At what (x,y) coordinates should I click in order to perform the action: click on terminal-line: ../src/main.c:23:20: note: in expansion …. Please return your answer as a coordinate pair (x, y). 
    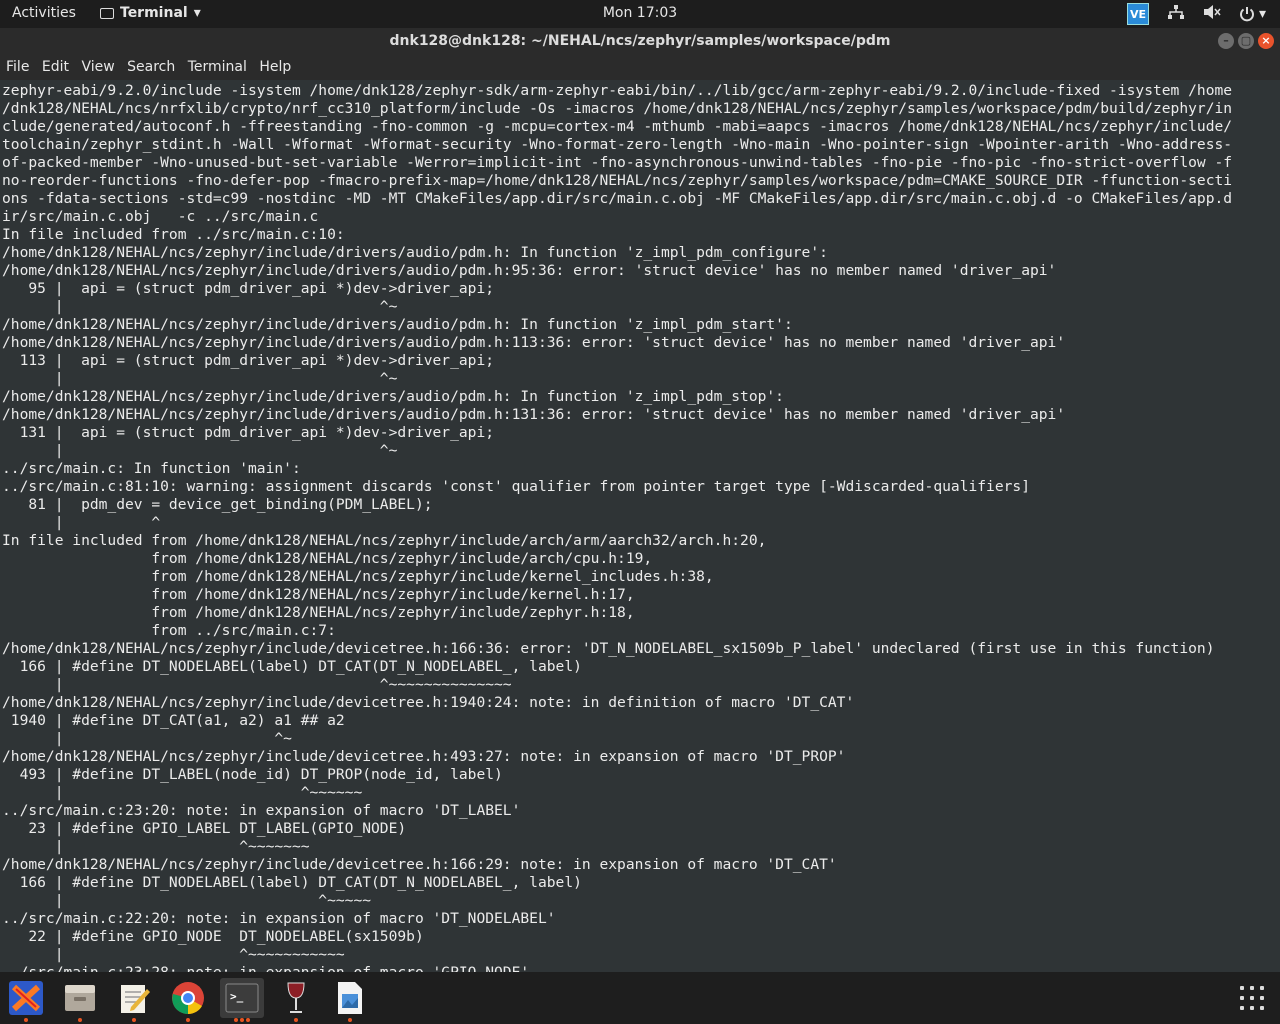
    Looking at the image, I should click on (261, 810).